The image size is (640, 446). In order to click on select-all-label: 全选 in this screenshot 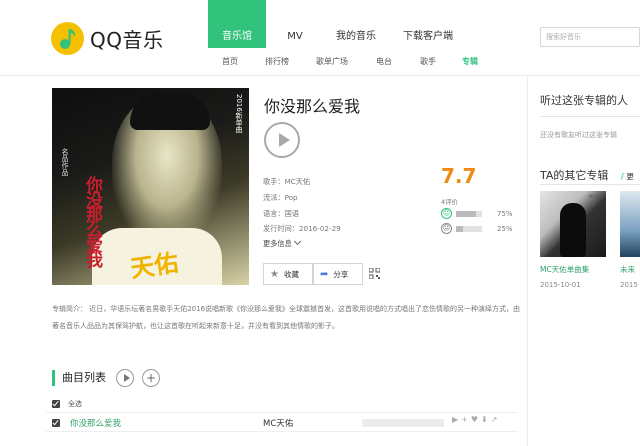, I will do `click(75, 404)`.